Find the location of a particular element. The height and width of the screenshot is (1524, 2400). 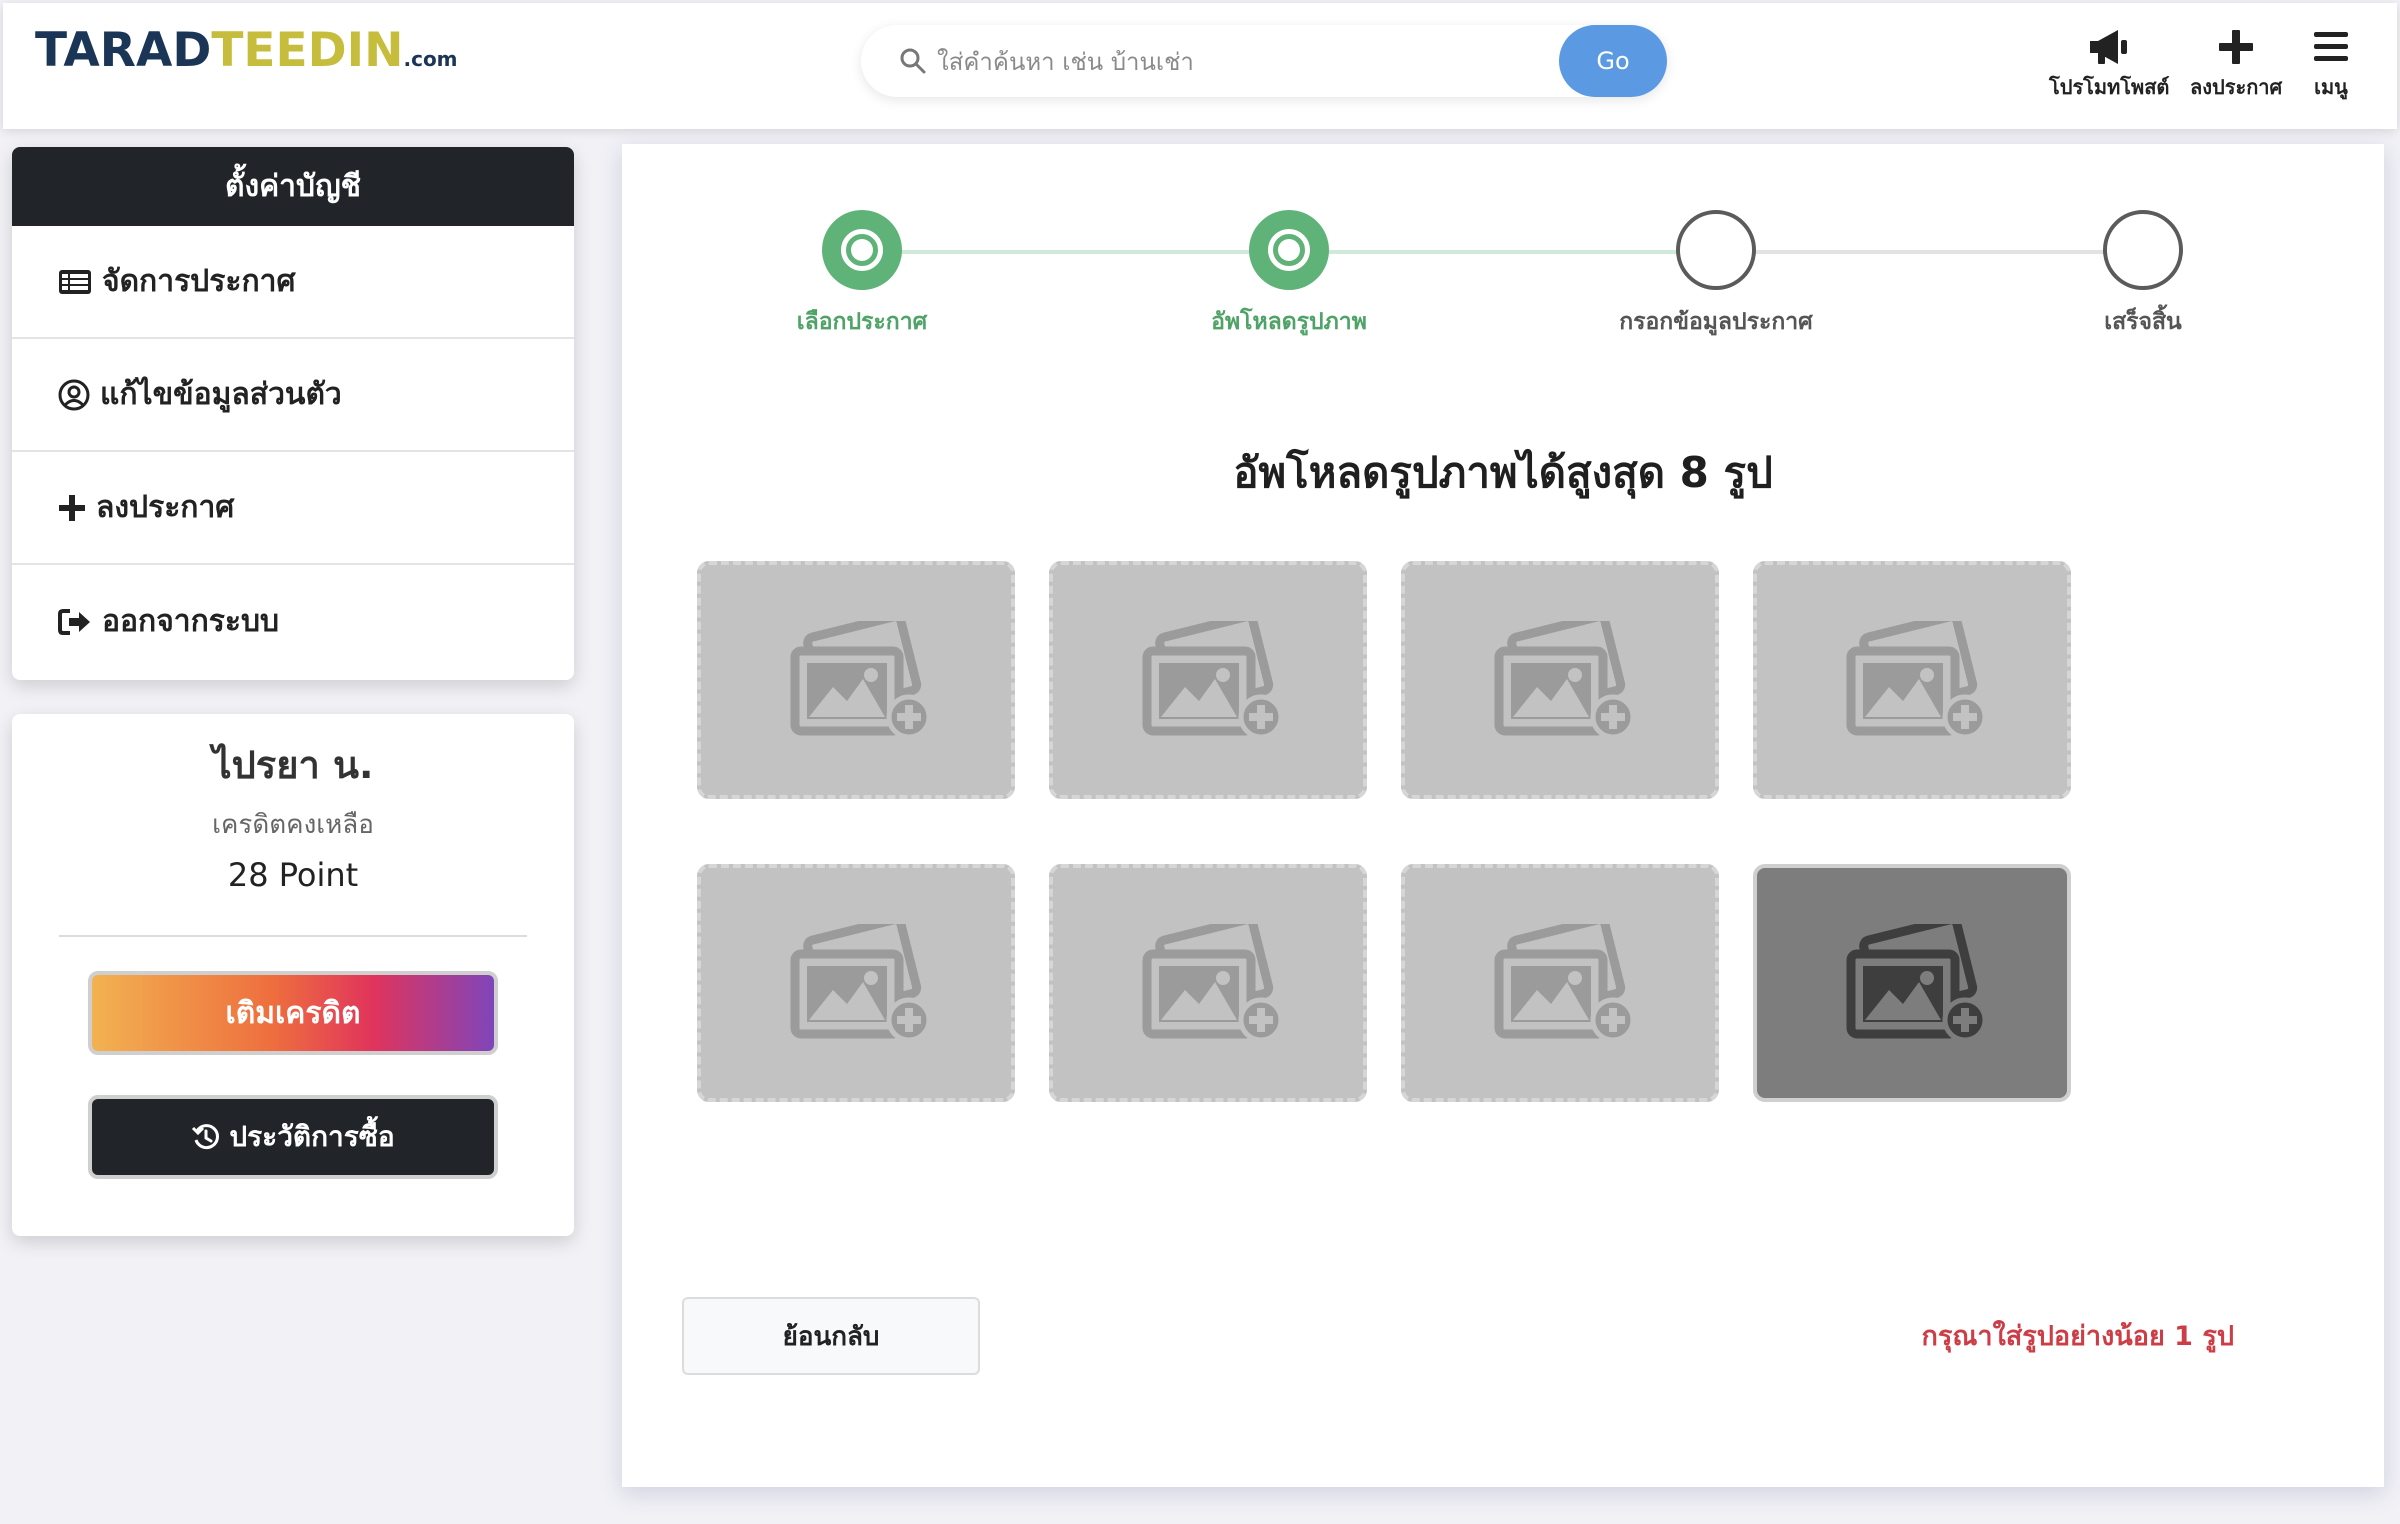

sidebar-item-logout: ออกจากระบบ is located at coordinates (293, 621).